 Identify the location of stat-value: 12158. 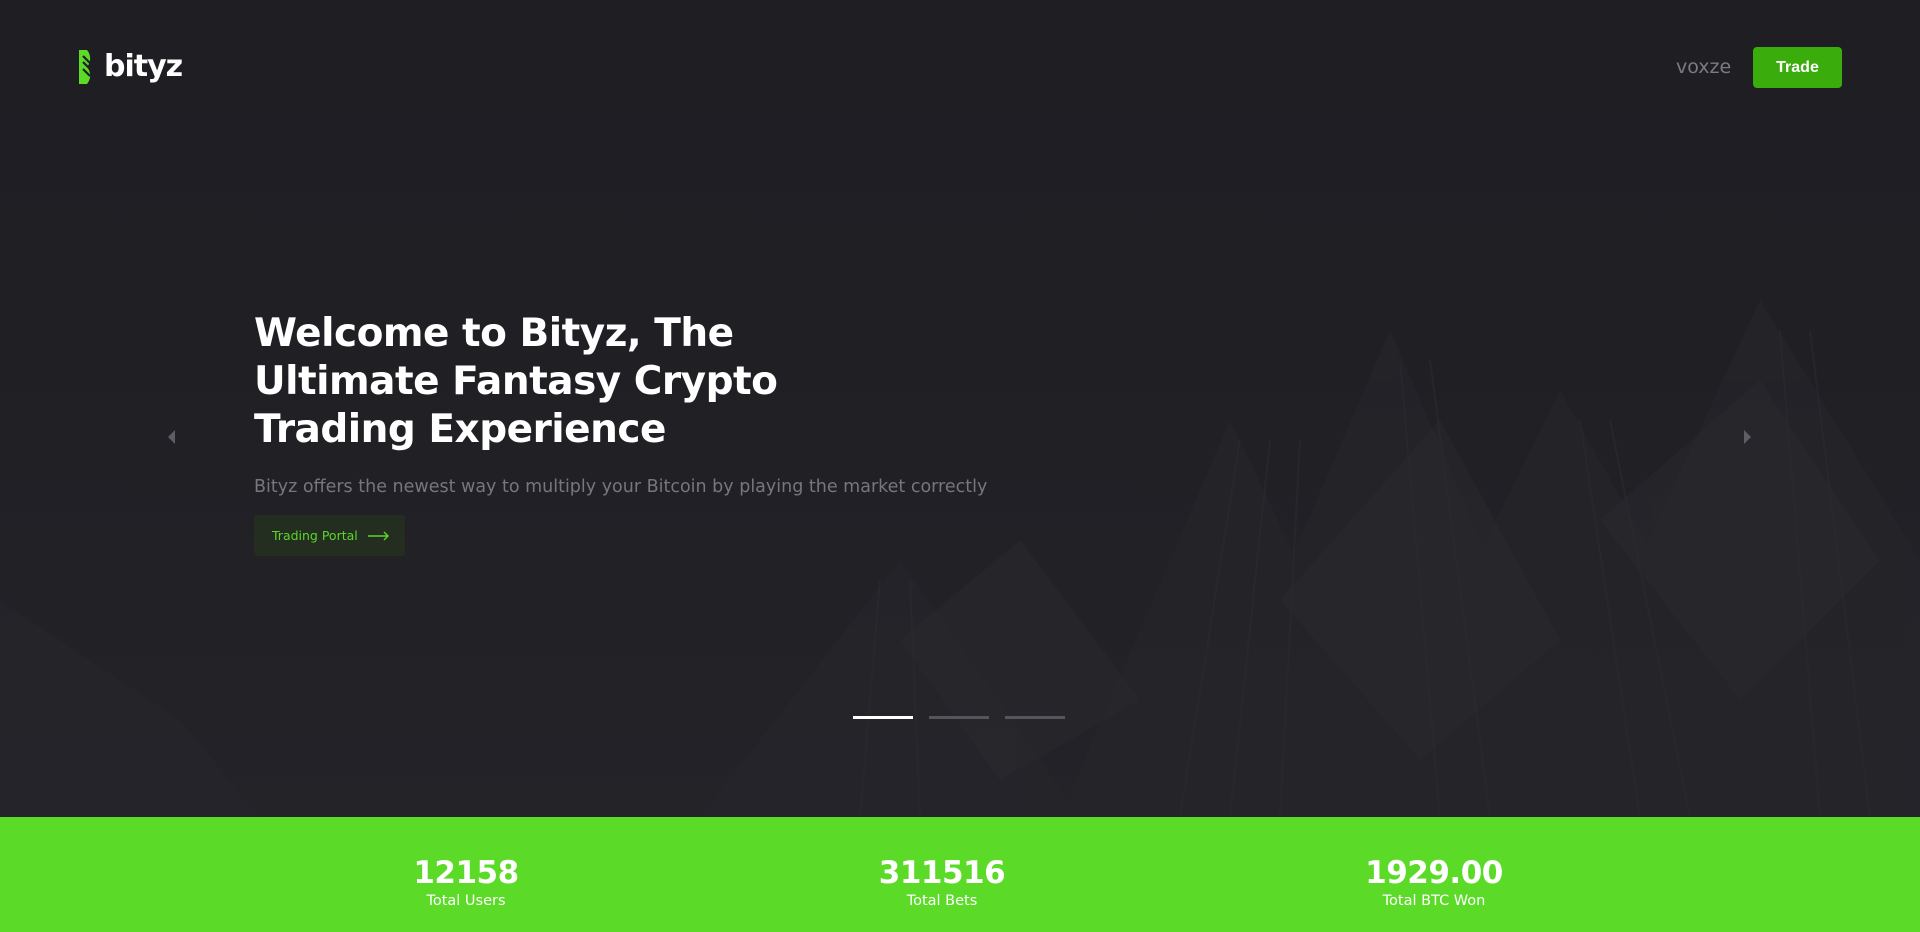
(466, 873).